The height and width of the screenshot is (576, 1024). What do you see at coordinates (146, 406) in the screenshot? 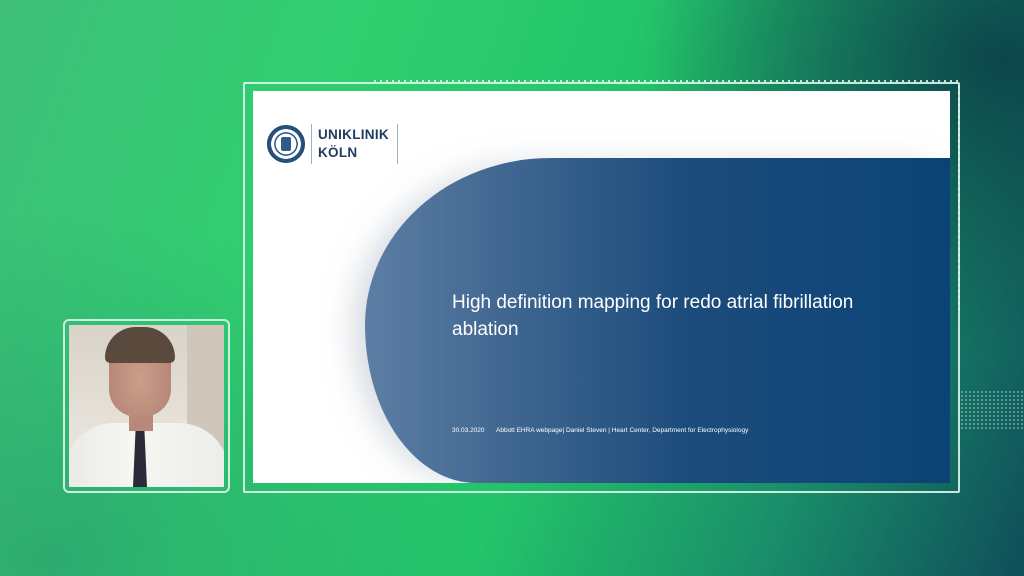
I see `presenter-video` at bounding box center [146, 406].